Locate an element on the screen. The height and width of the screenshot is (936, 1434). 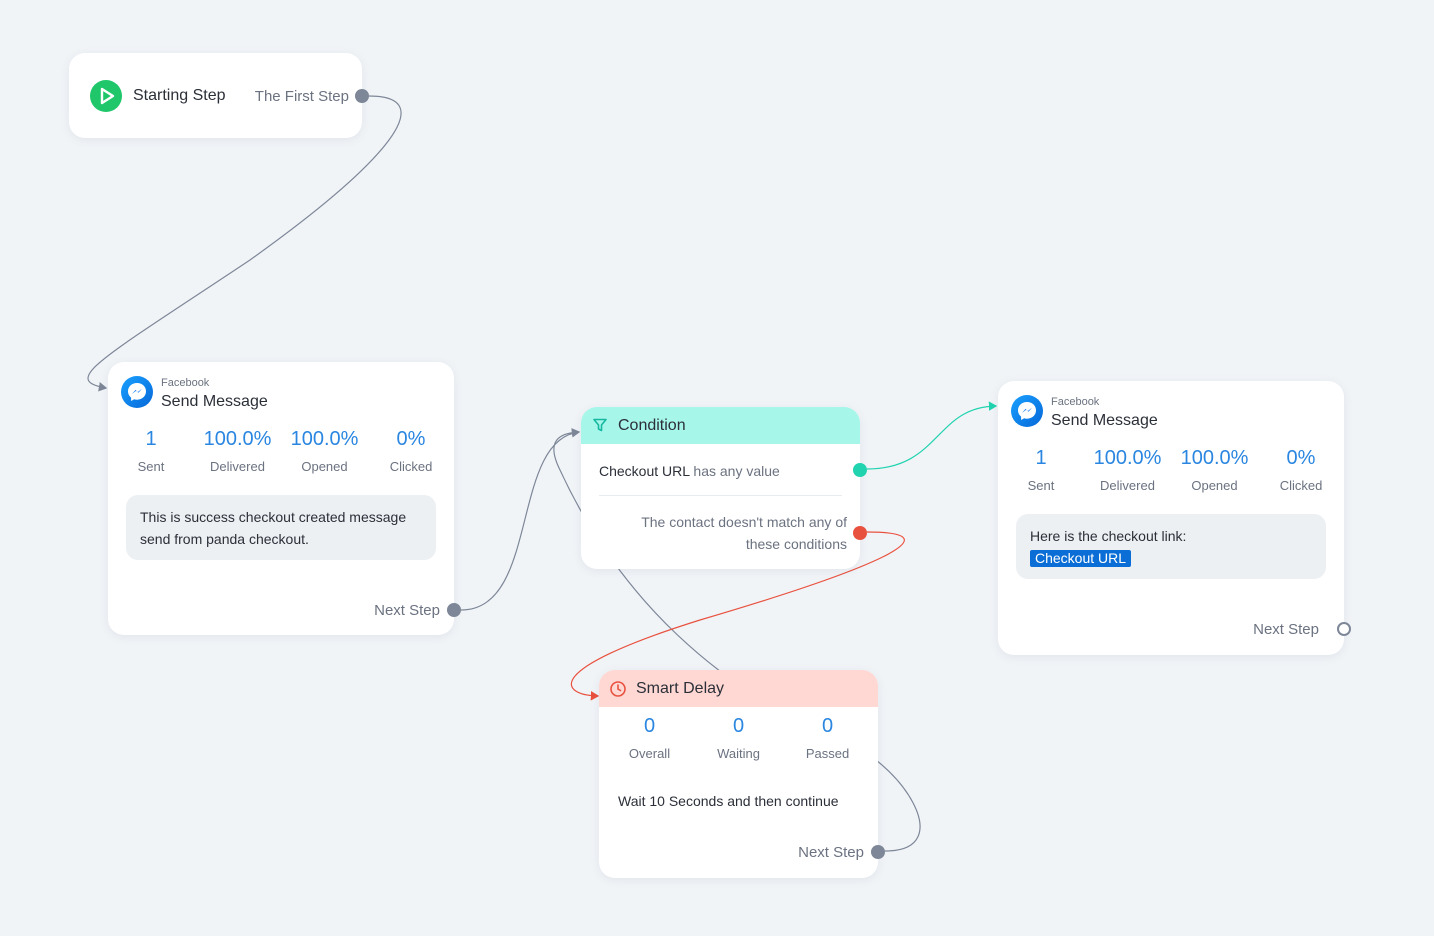
message-bubble: Here is the checkout link: Checkout URL is located at coordinates (1171, 546).